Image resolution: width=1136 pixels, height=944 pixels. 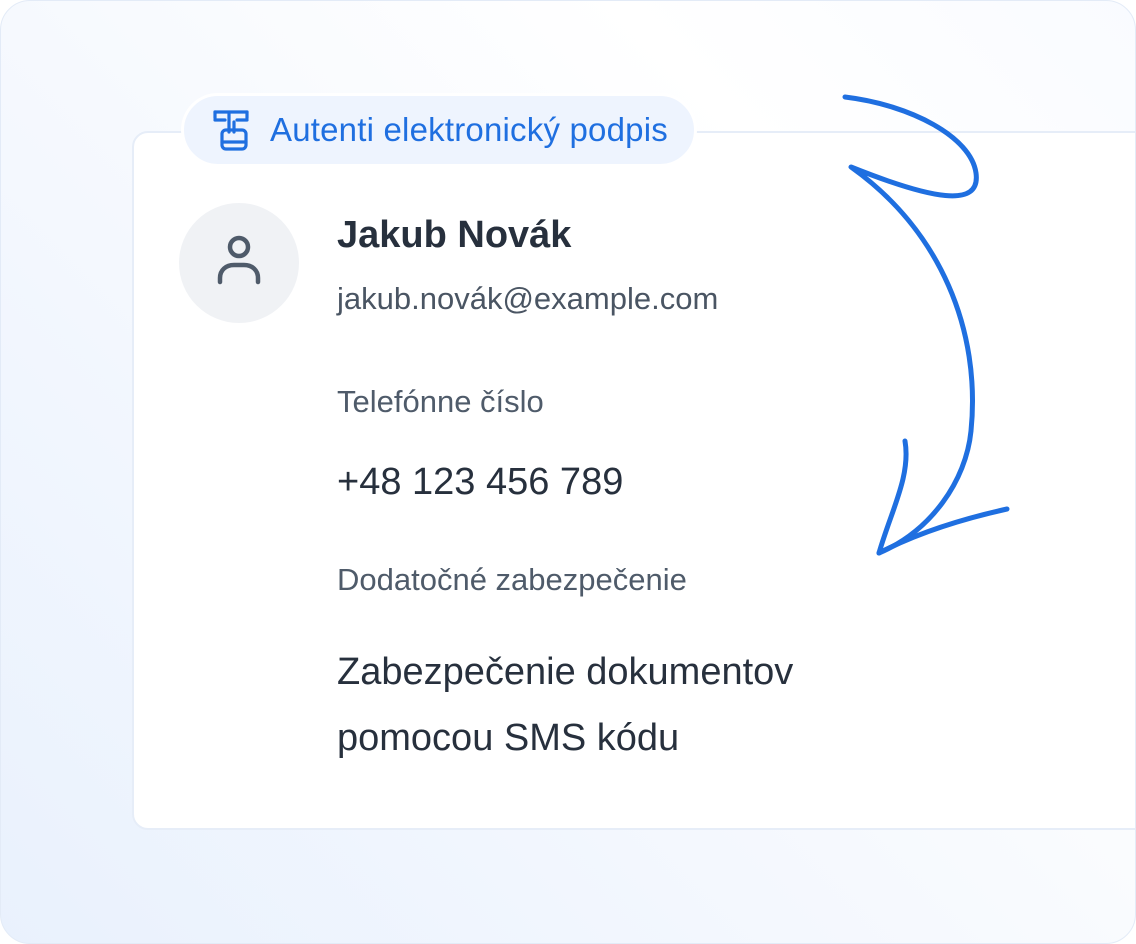 I want to click on avatar, so click(x=239, y=263).